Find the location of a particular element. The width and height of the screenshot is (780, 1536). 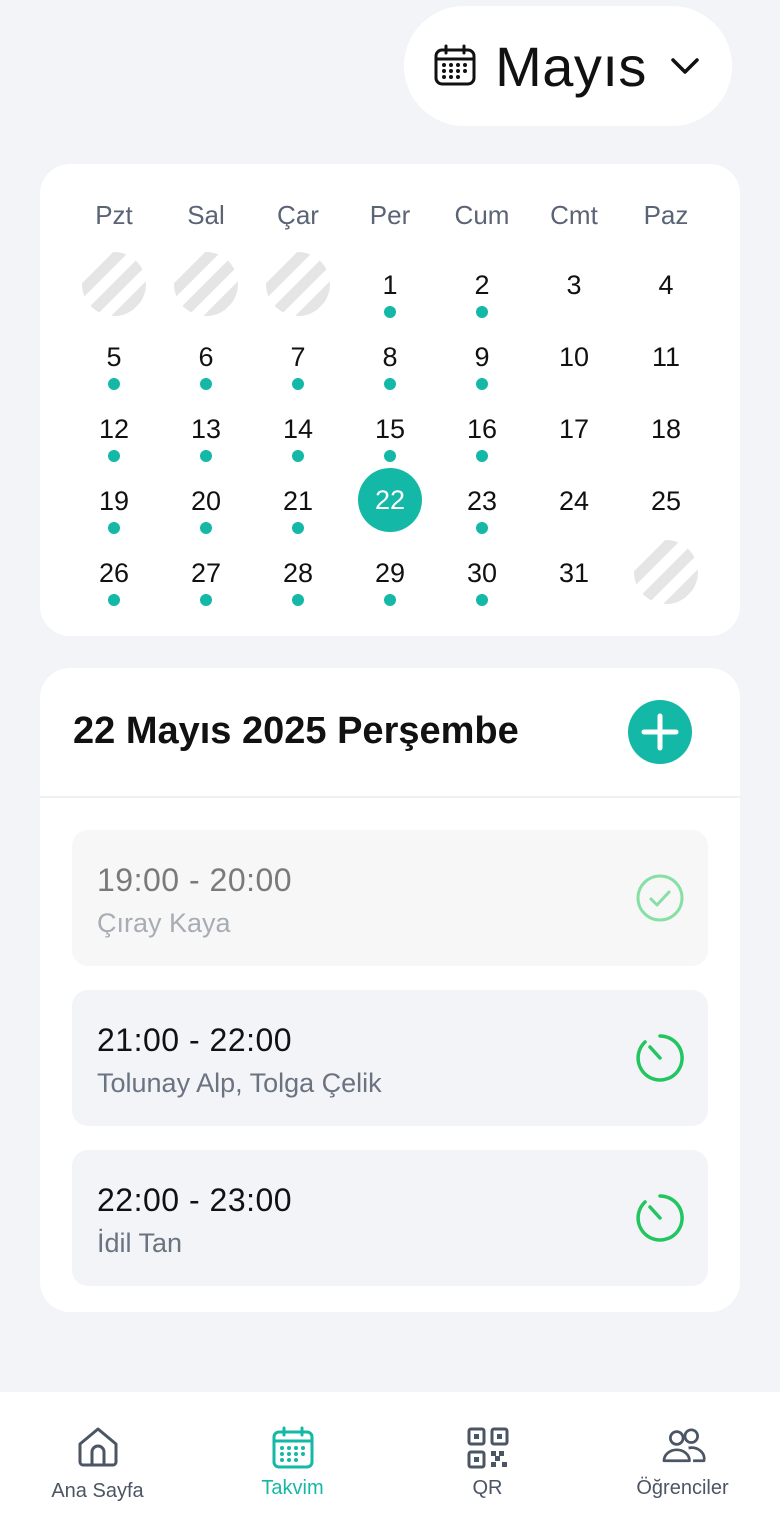

calendar-day: 4 is located at coordinates (666, 304).